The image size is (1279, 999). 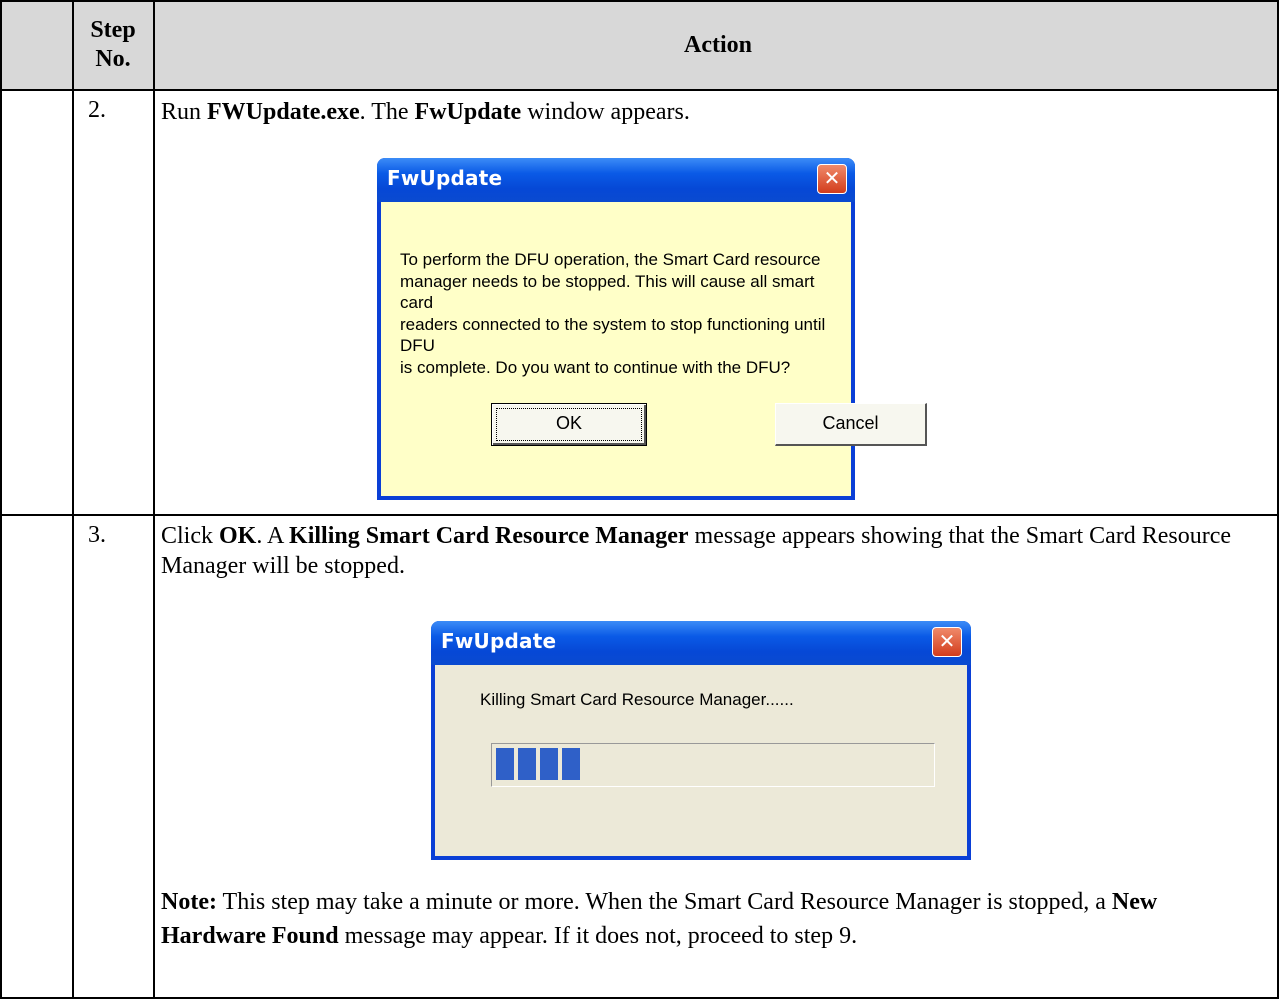 I want to click on table-border-top, so click(x=639, y=1).